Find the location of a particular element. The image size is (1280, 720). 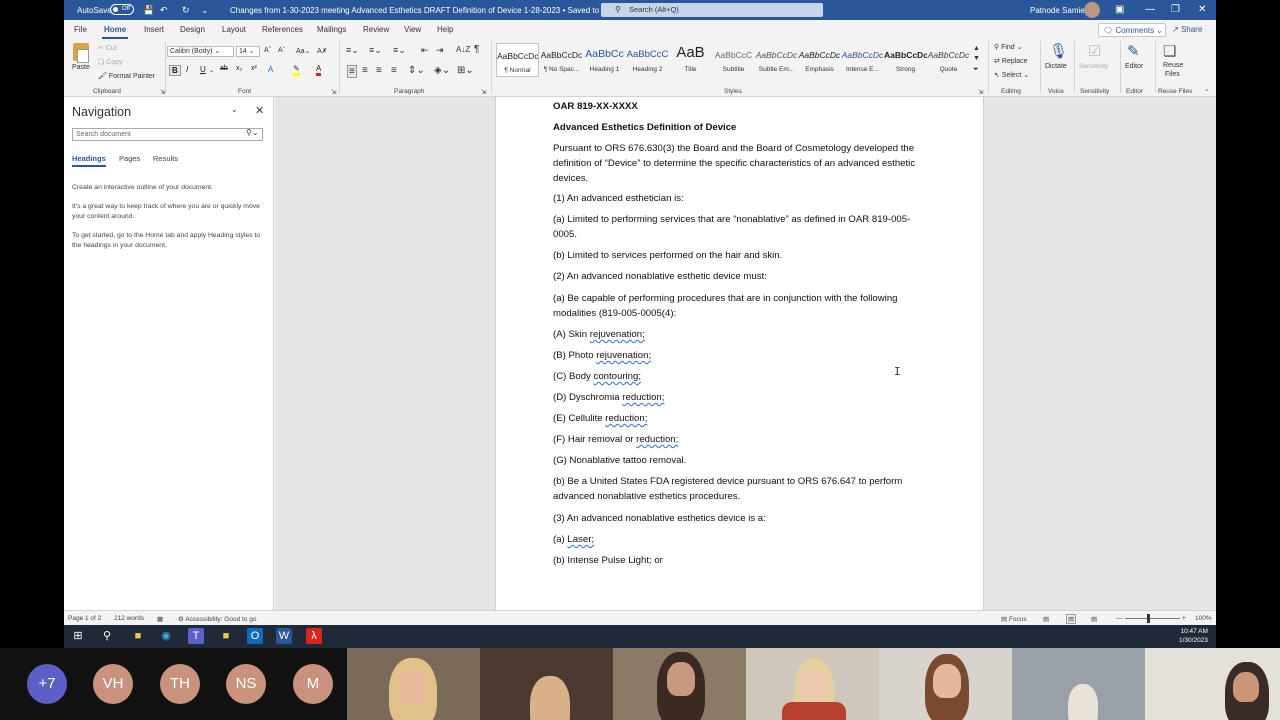

acrobat-icon: λ is located at coordinates (314, 636).